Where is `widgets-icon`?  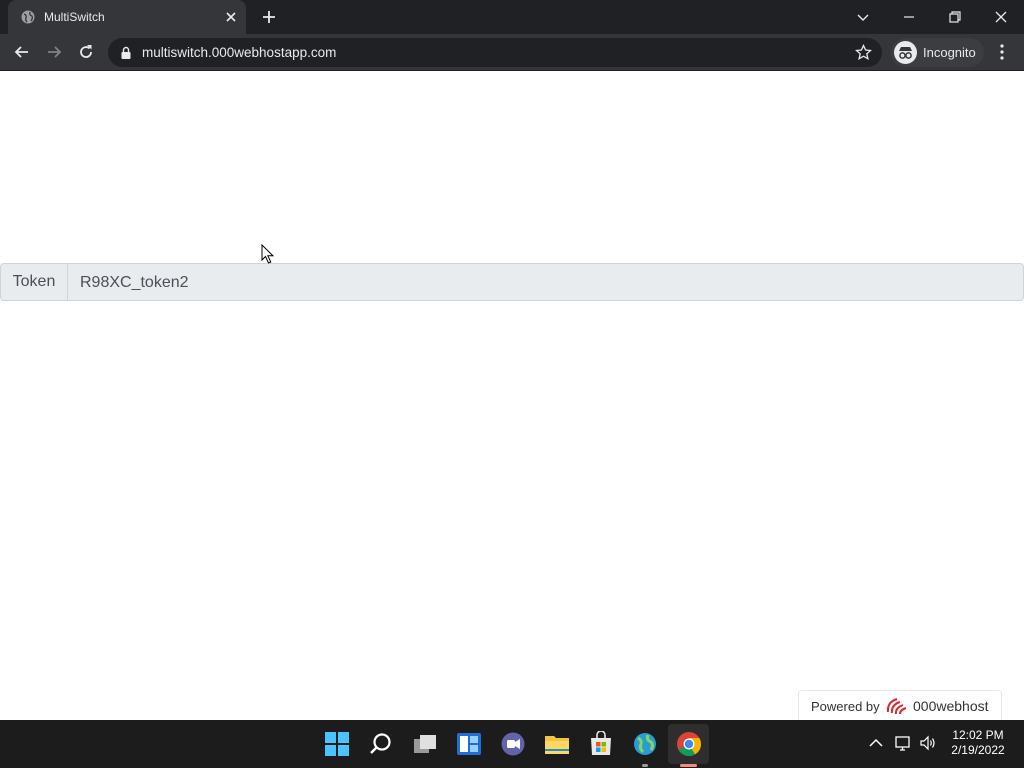
widgets-icon is located at coordinates (469, 744).